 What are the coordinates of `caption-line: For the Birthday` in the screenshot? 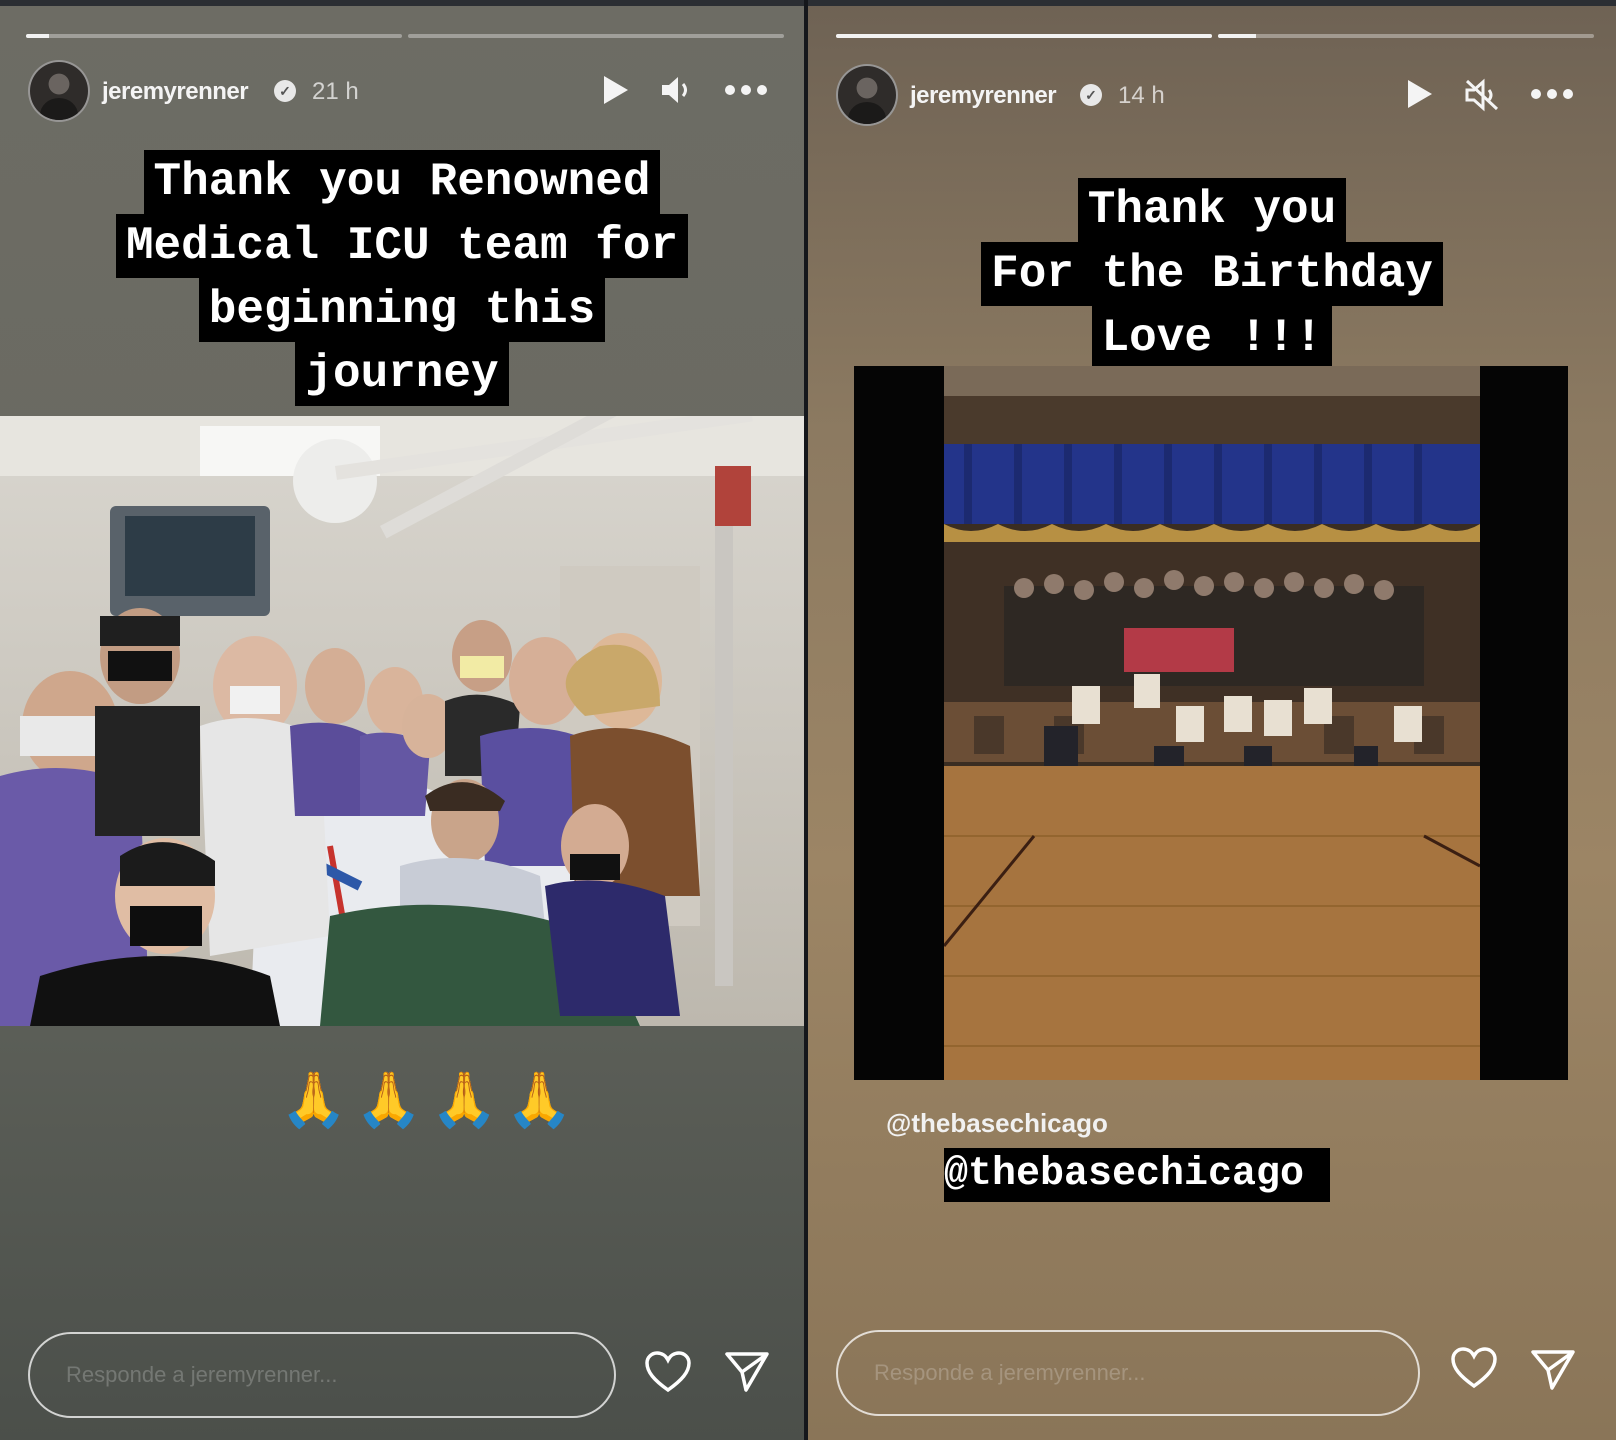 It's located at (1212, 274).